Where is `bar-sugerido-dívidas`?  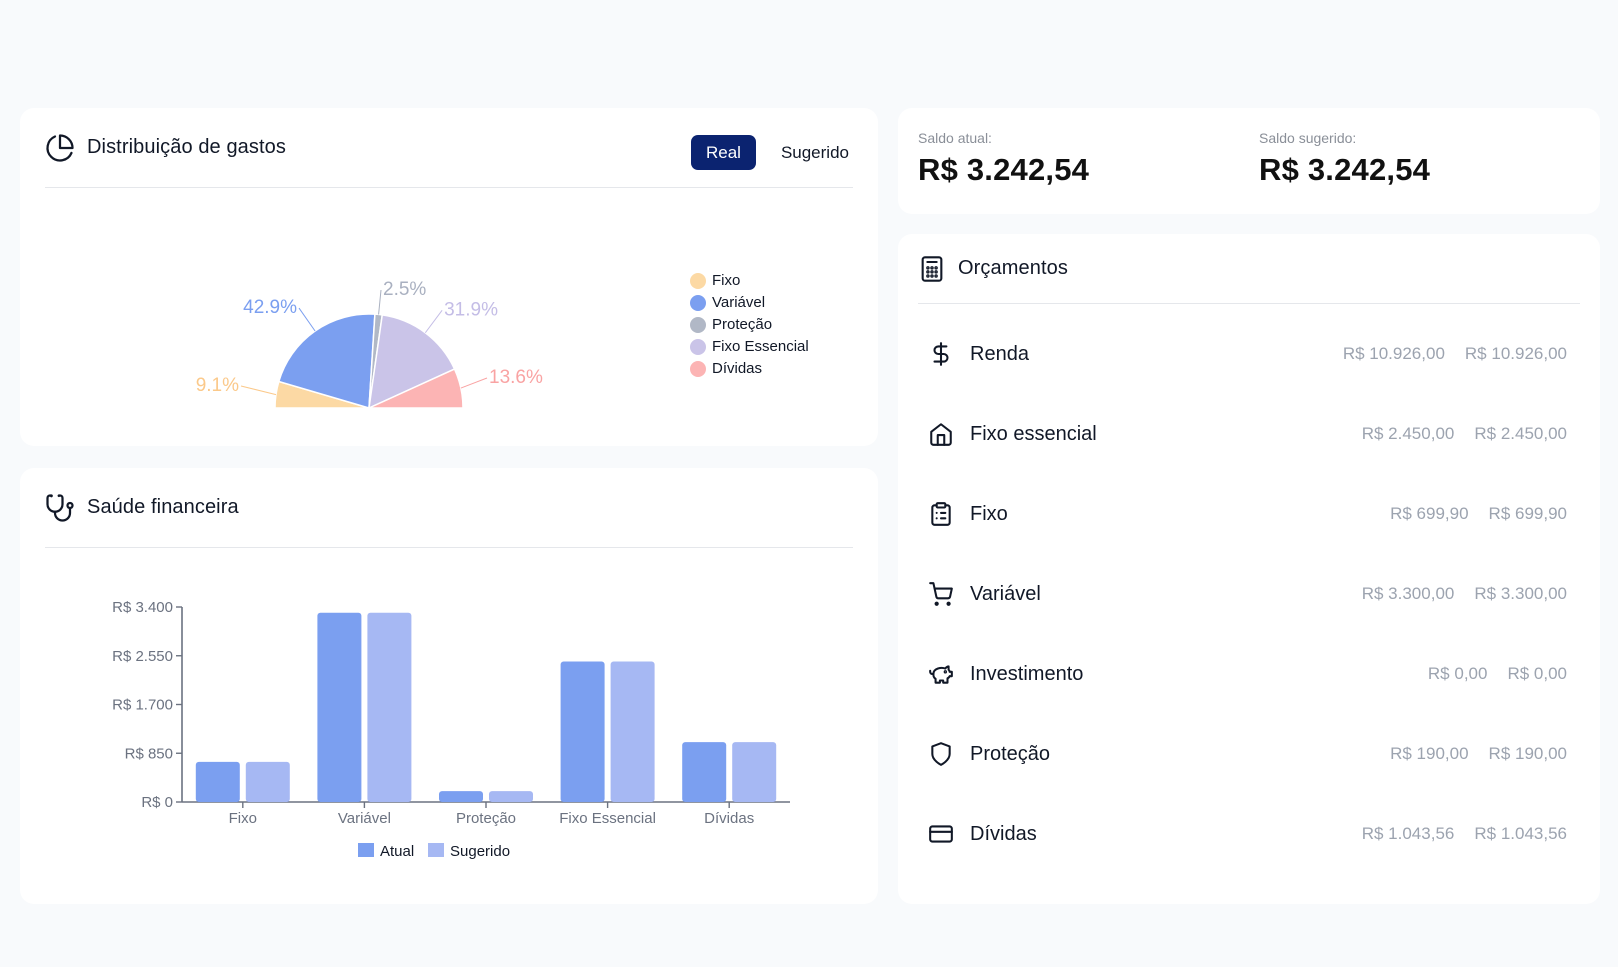 bar-sugerido-dívidas is located at coordinates (754, 772).